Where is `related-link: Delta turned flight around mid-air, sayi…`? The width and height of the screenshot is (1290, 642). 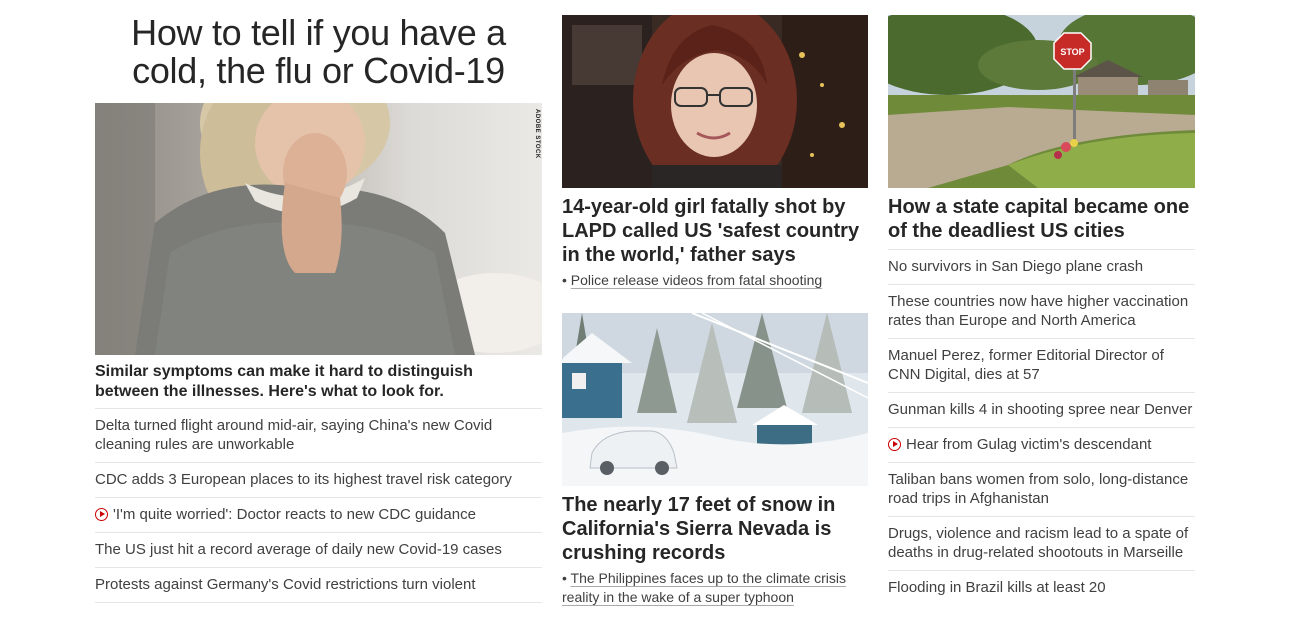
related-link: Delta turned flight around mid-air, sayi… is located at coordinates (293, 435).